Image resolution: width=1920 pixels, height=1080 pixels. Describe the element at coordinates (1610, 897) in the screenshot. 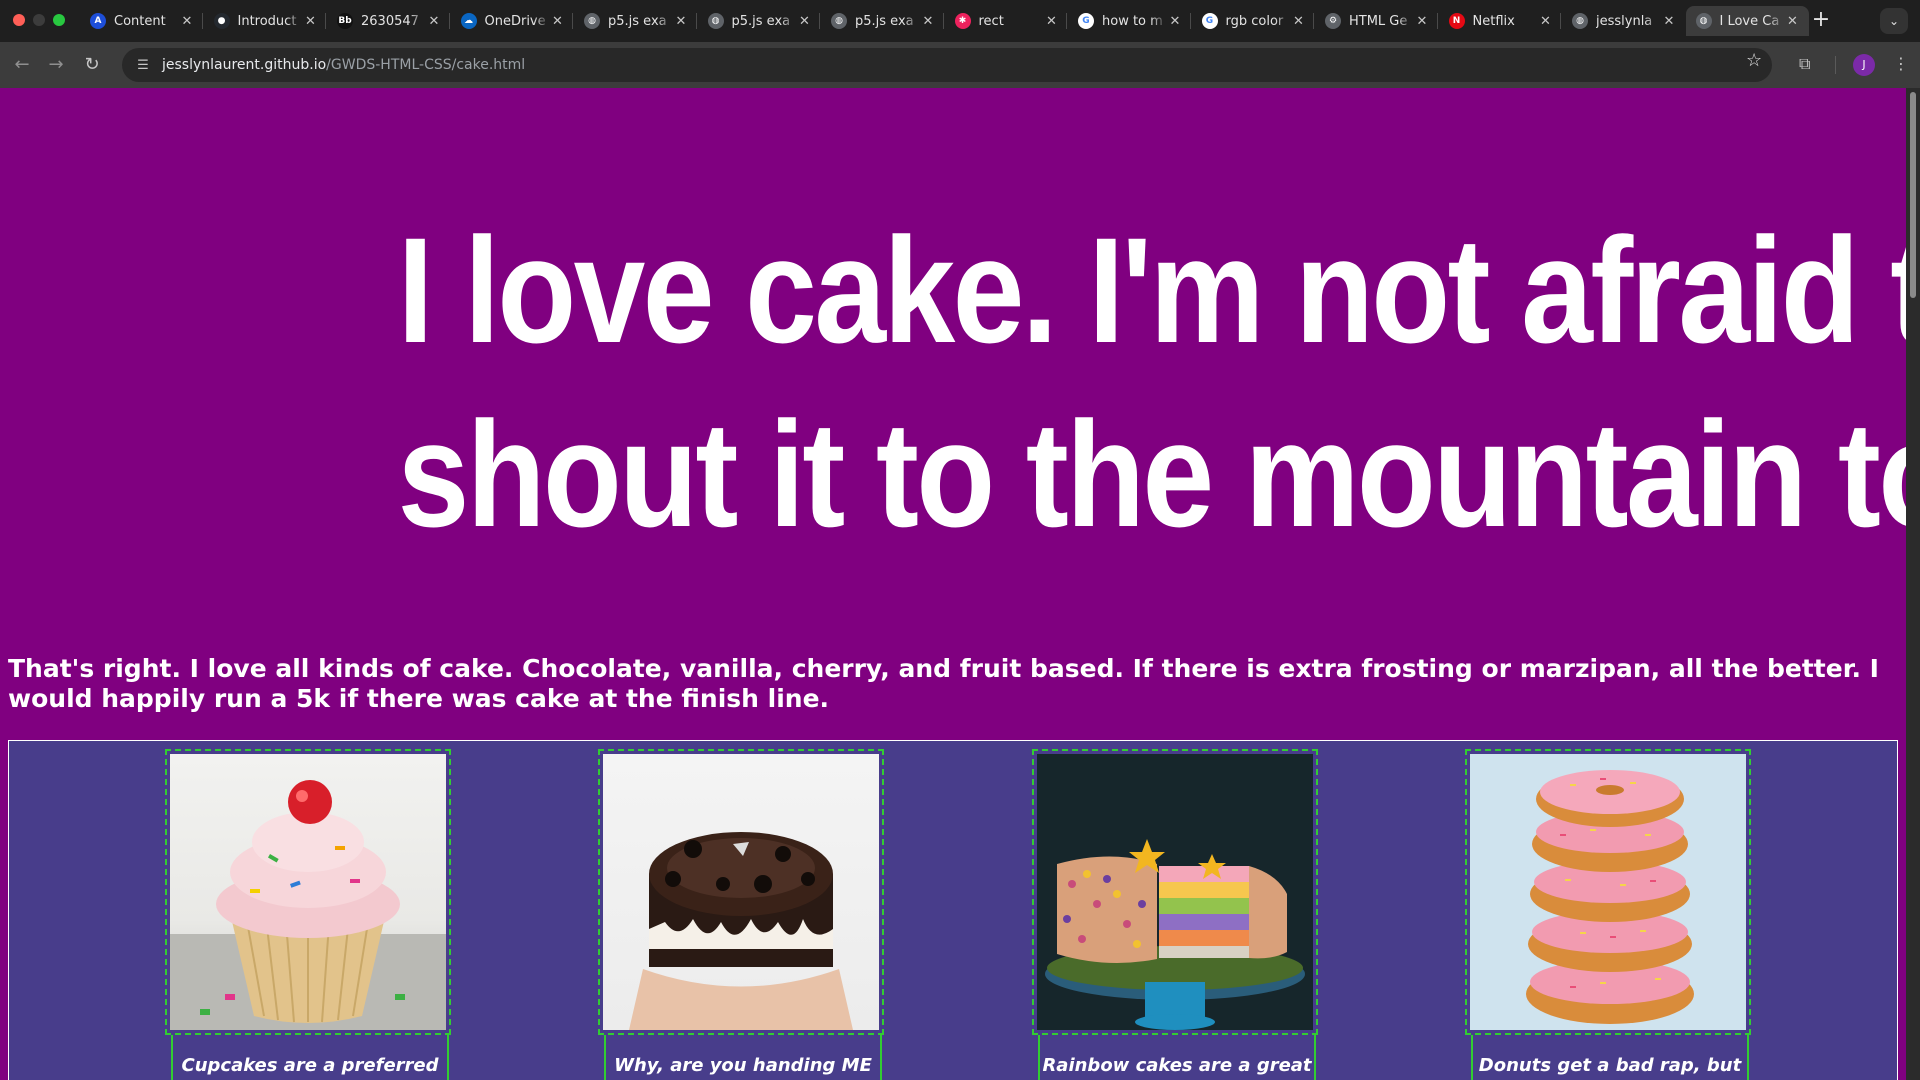

I see `donut-stack-illustration` at that location.